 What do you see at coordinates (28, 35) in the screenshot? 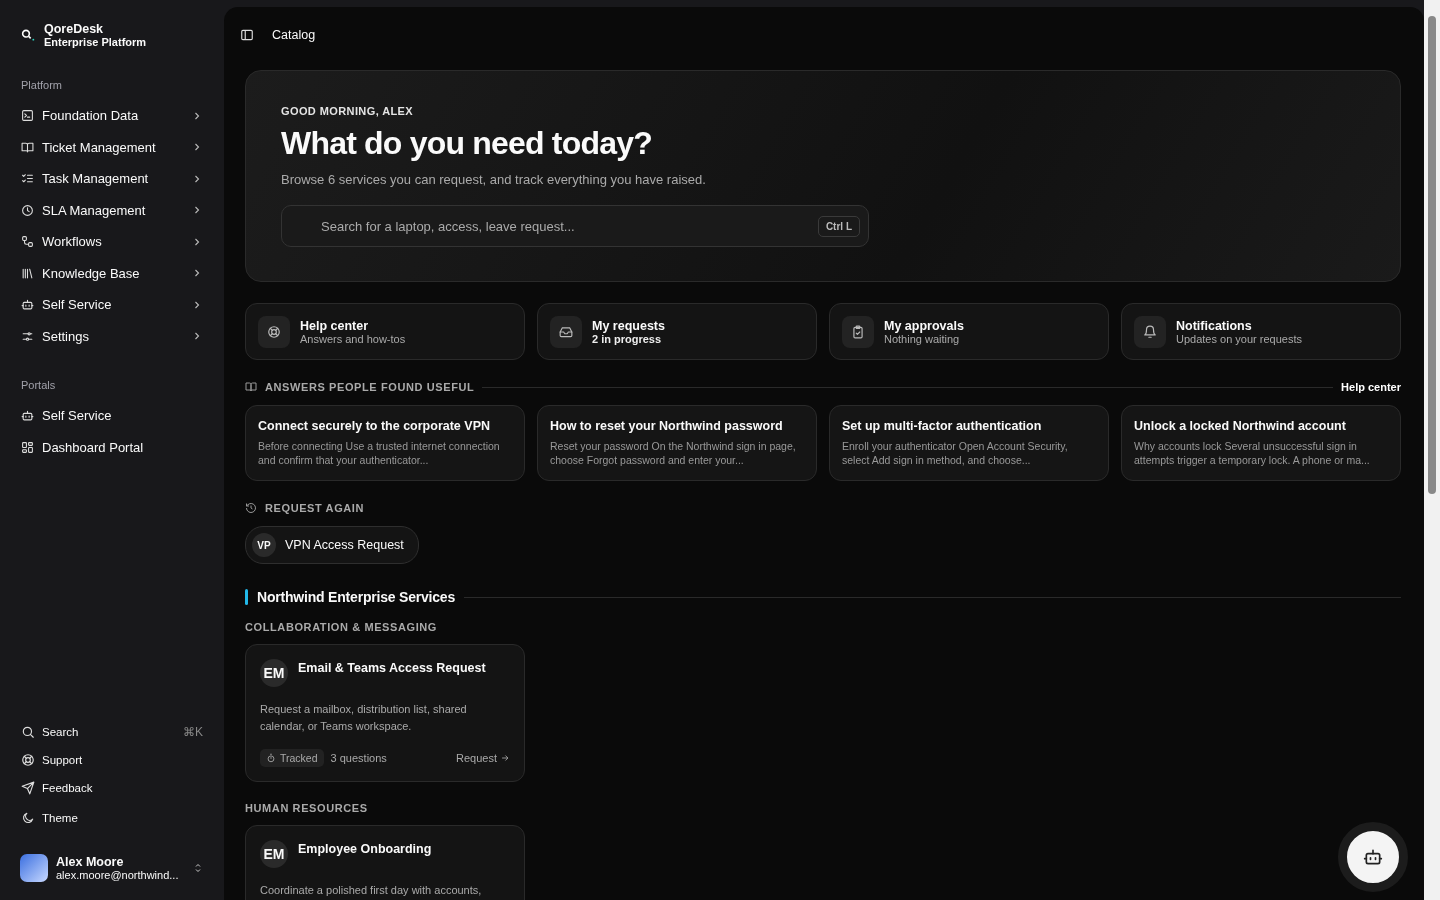
I see `logo-icon` at bounding box center [28, 35].